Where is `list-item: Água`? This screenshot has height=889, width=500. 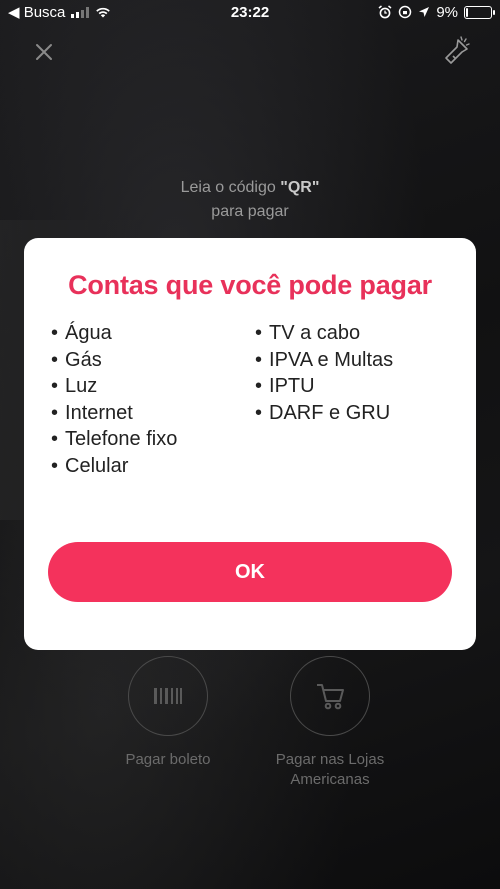 list-item: Água is located at coordinates (114, 333).